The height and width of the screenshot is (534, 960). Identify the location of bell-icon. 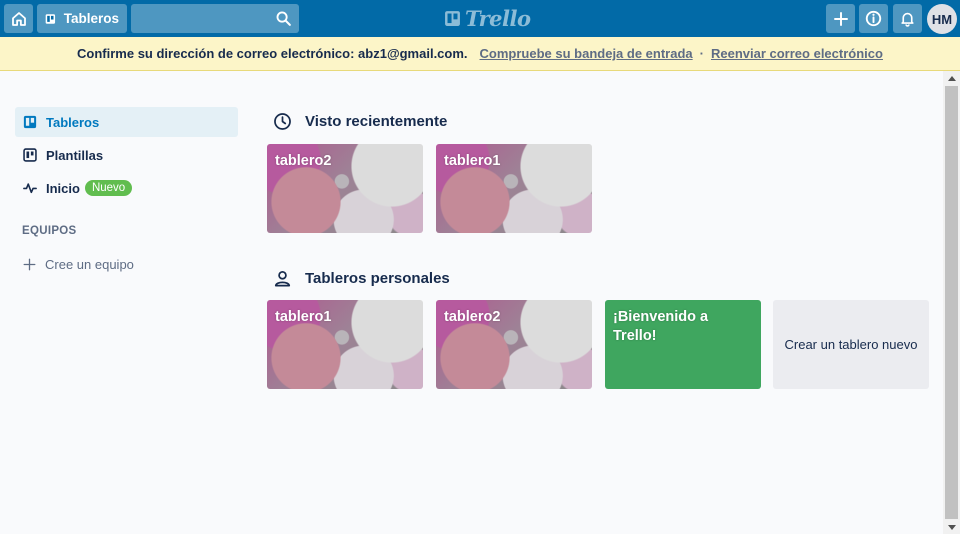
(907, 19).